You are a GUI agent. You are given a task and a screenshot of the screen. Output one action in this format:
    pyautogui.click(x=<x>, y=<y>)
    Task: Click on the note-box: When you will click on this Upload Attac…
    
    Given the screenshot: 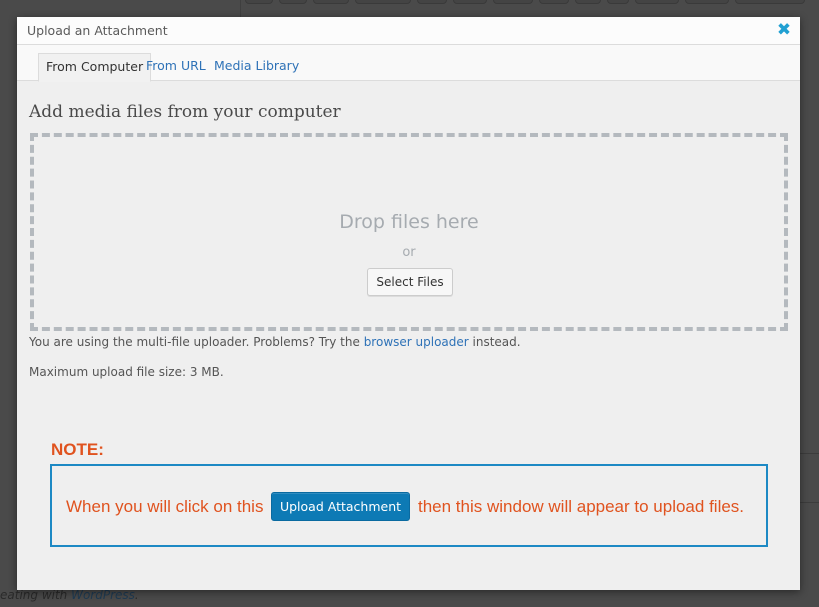 What is the action you would take?
    pyautogui.click(x=409, y=505)
    